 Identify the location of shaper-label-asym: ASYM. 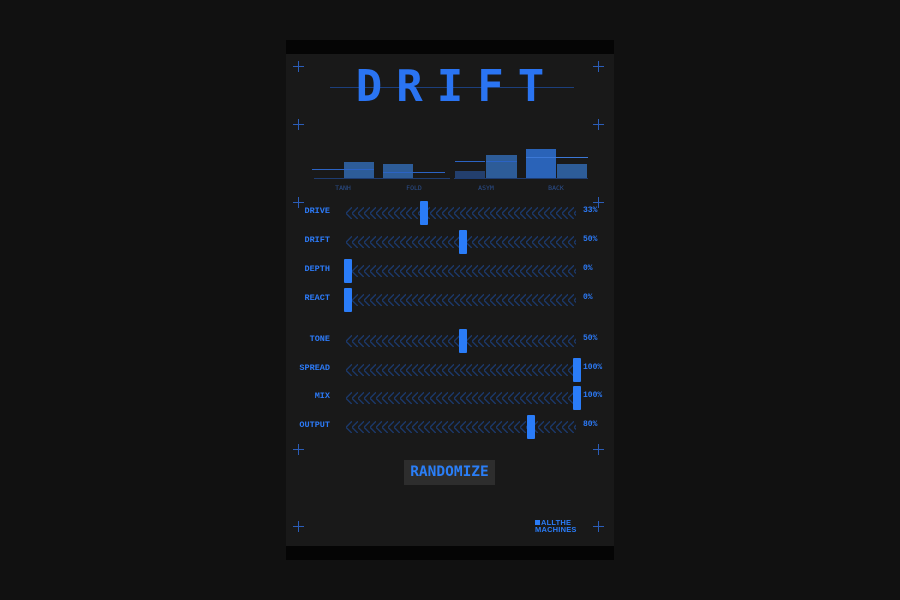
(486, 188).